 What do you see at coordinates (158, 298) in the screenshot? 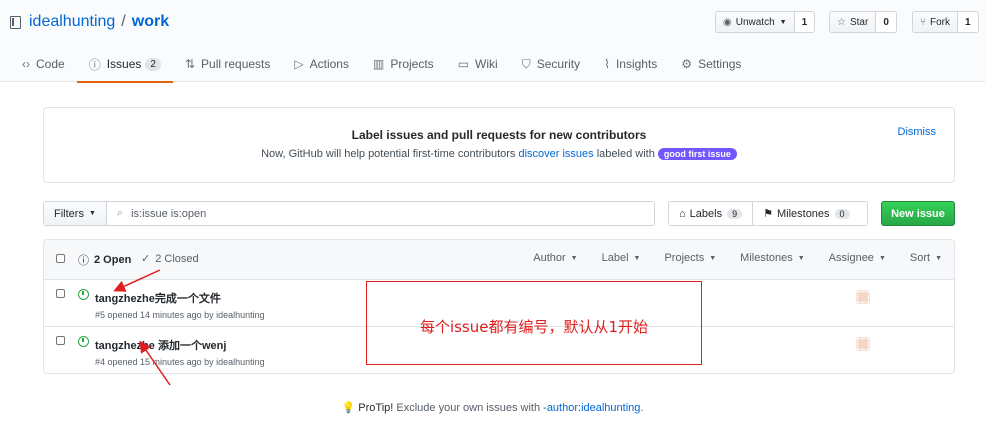
I see `issue-title-link: tangzhezhe完成一个文件` at bounding box center [158, 298].